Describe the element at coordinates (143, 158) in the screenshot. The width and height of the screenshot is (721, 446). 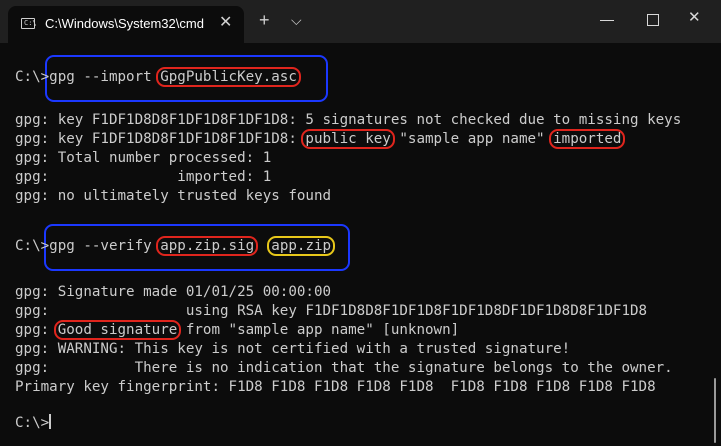
I see `output-line: gpg: Total number processed: 1` at that location.